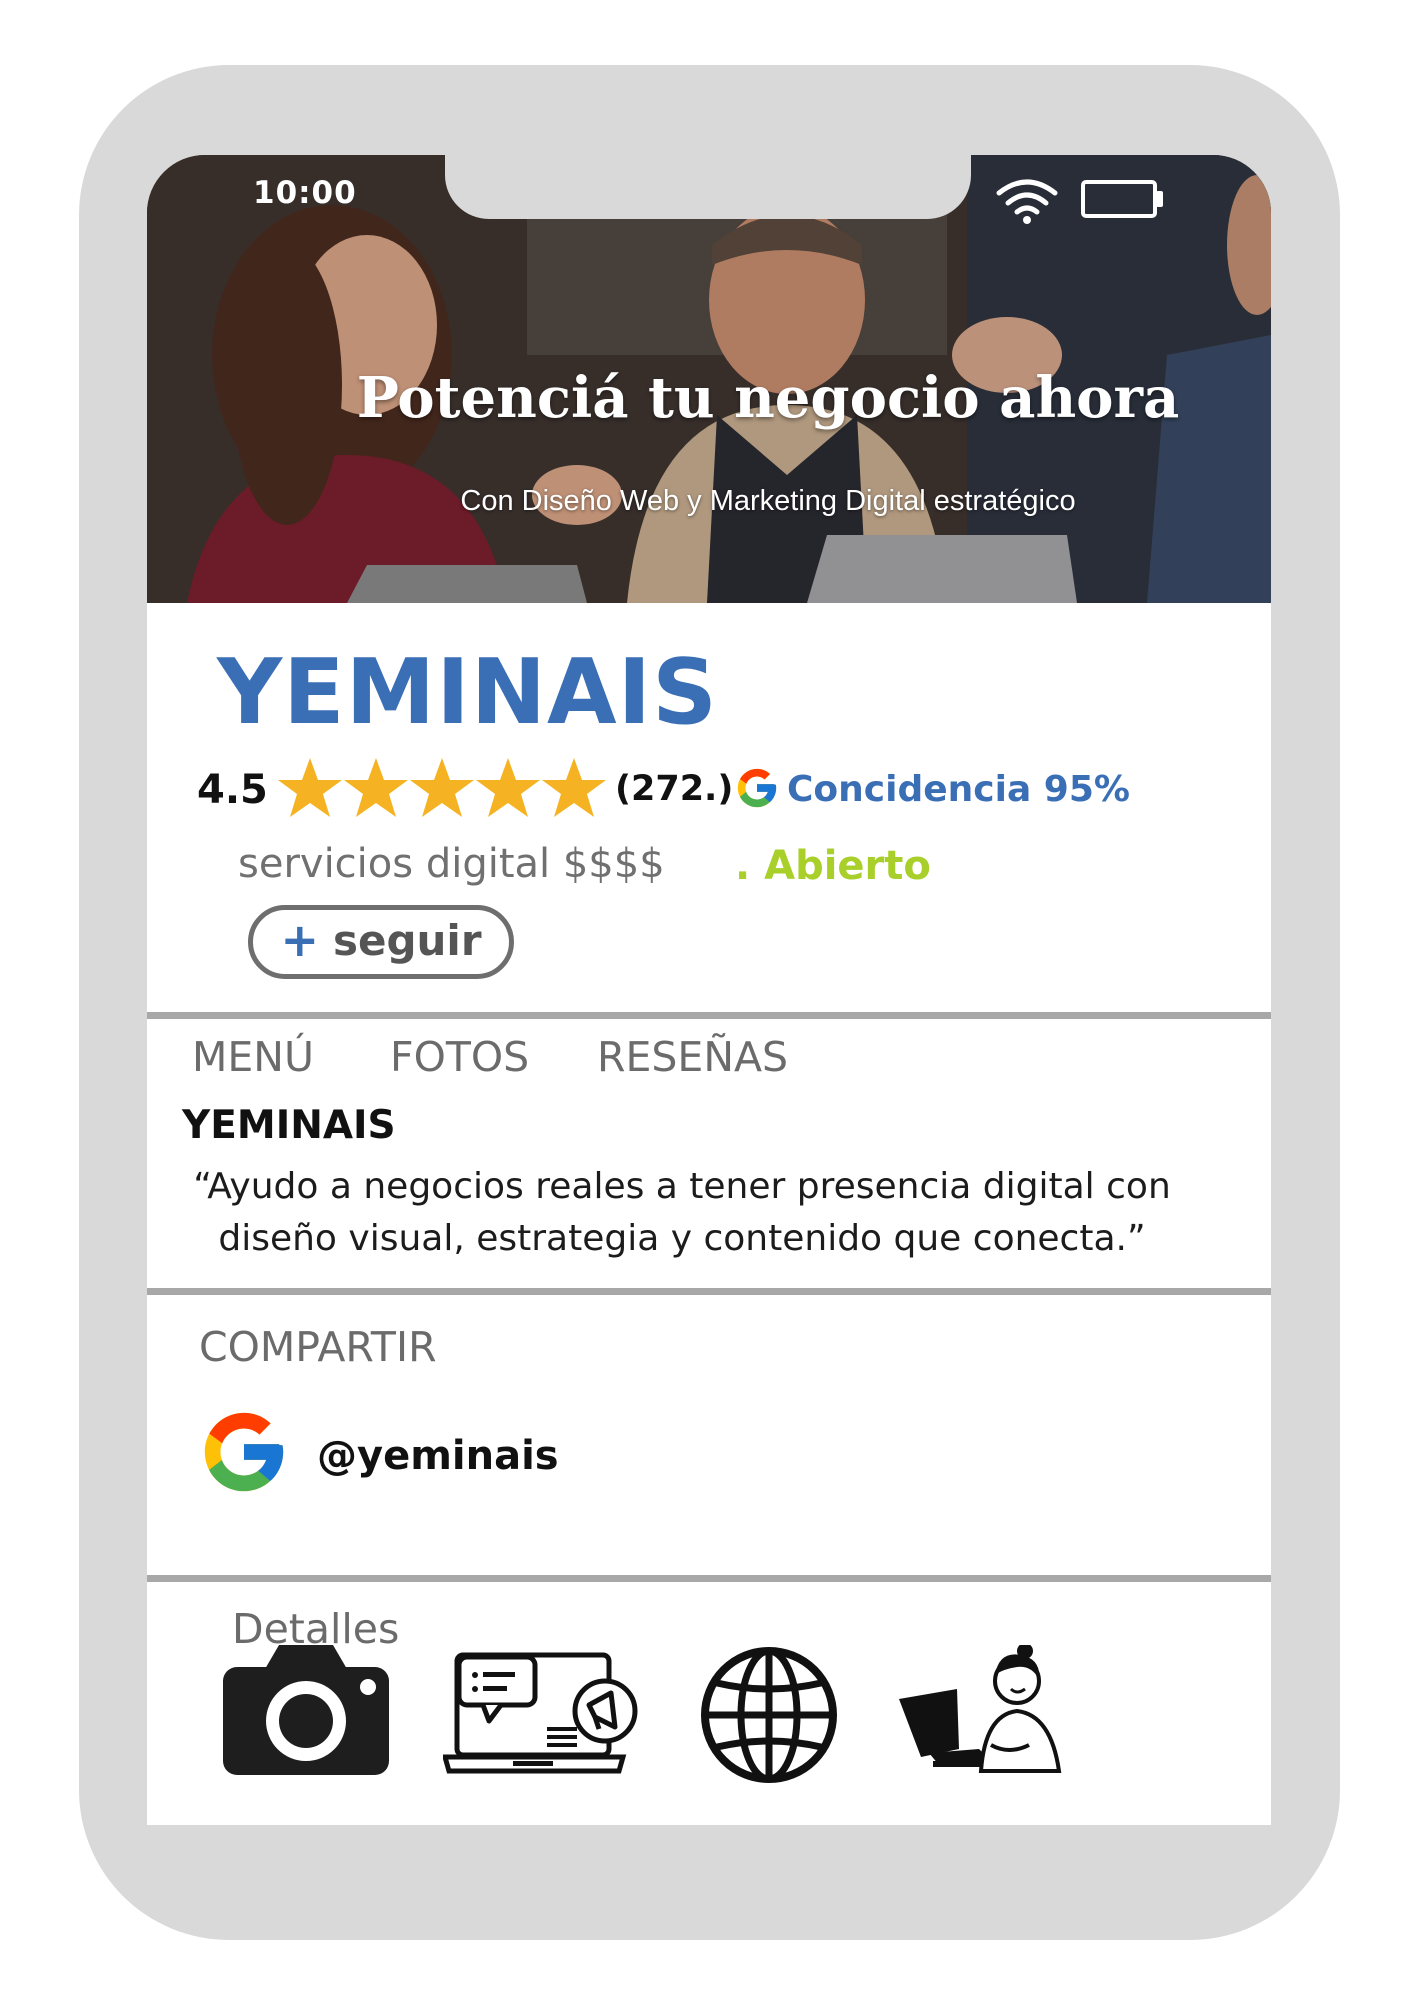 This screenshot has height=2000, width=1414. I want to click on status-time: 10:00, so click(305, 193).